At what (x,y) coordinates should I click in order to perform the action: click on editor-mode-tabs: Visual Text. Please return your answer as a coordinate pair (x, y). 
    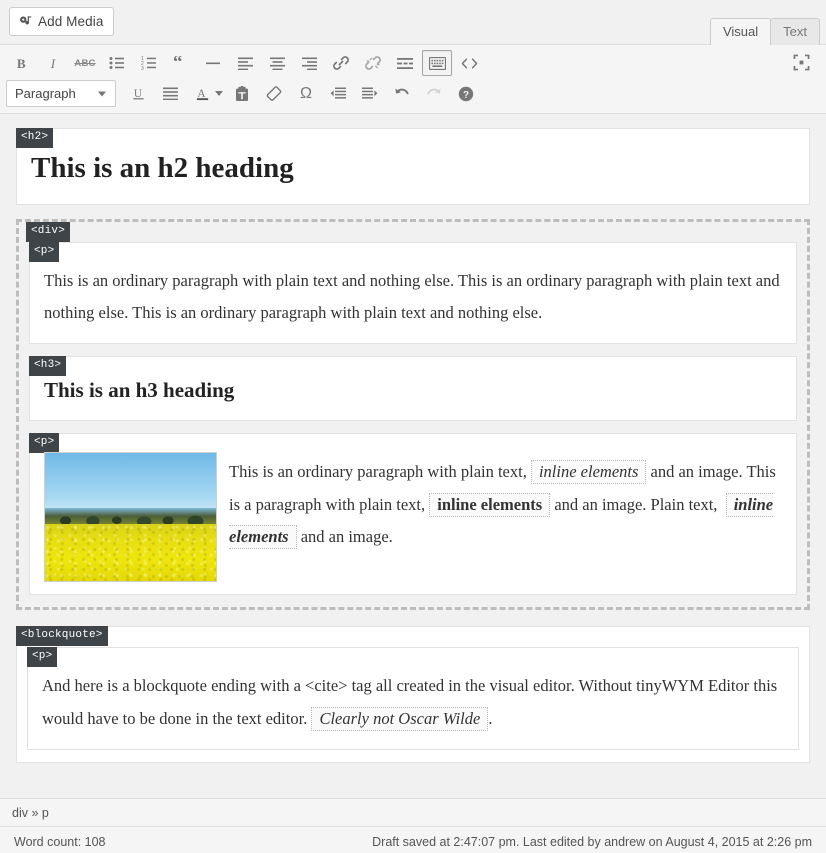
    Looking at the image, I should click on (764, 31).